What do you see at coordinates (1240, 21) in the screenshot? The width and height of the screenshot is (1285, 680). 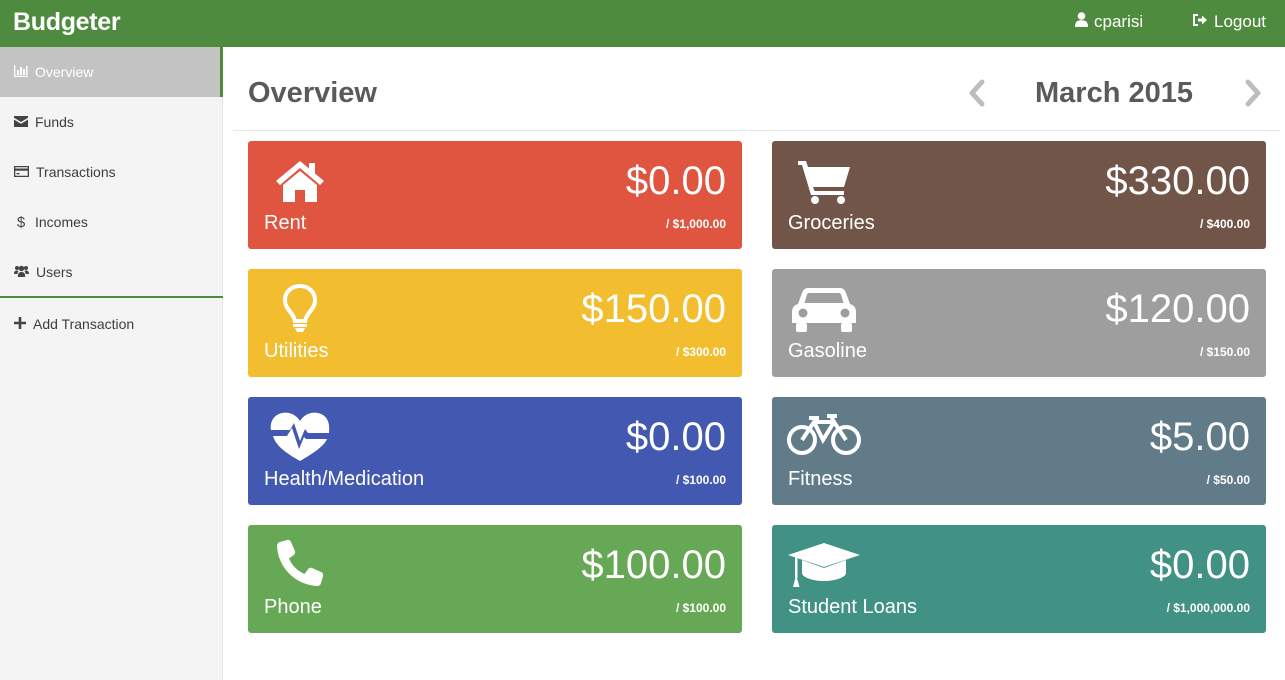 I see `logout-label: Logout` at bounding box center [1240, 21].